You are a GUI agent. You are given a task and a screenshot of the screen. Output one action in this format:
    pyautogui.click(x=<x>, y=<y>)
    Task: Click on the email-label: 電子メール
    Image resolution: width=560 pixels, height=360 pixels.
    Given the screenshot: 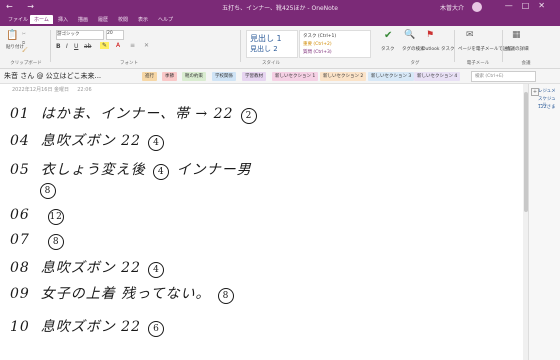 What is the action you would take?
    pyautogui.click(x=478, y=63)
    